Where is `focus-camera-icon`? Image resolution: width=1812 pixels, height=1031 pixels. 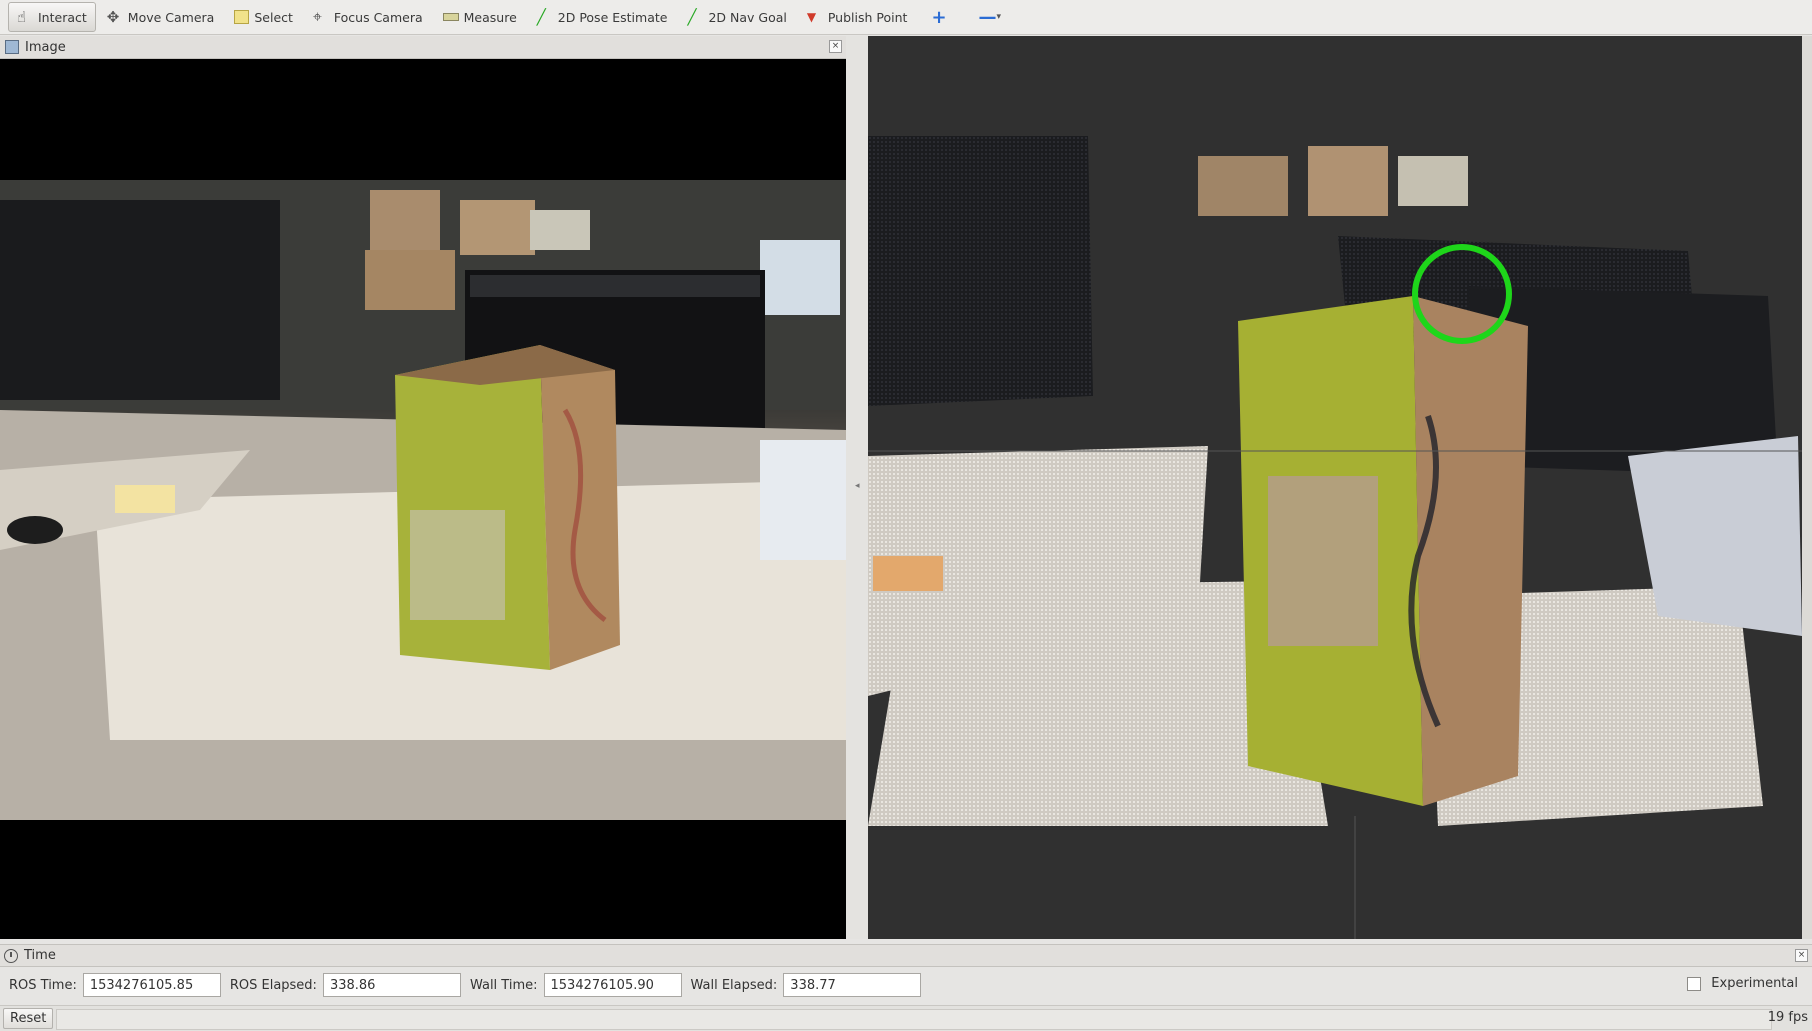
focus-camera-icon is located at coordinates (321, 17).